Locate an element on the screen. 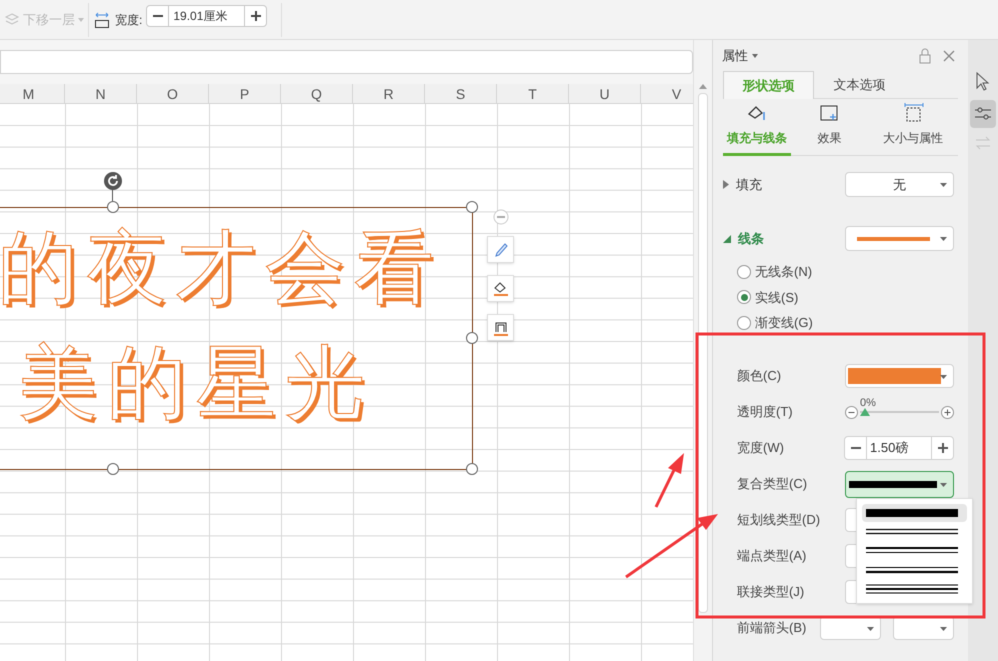 This screenshot has width=998, height=661. radio-option: 渐变线(G) is located at coordinates (775, 322).